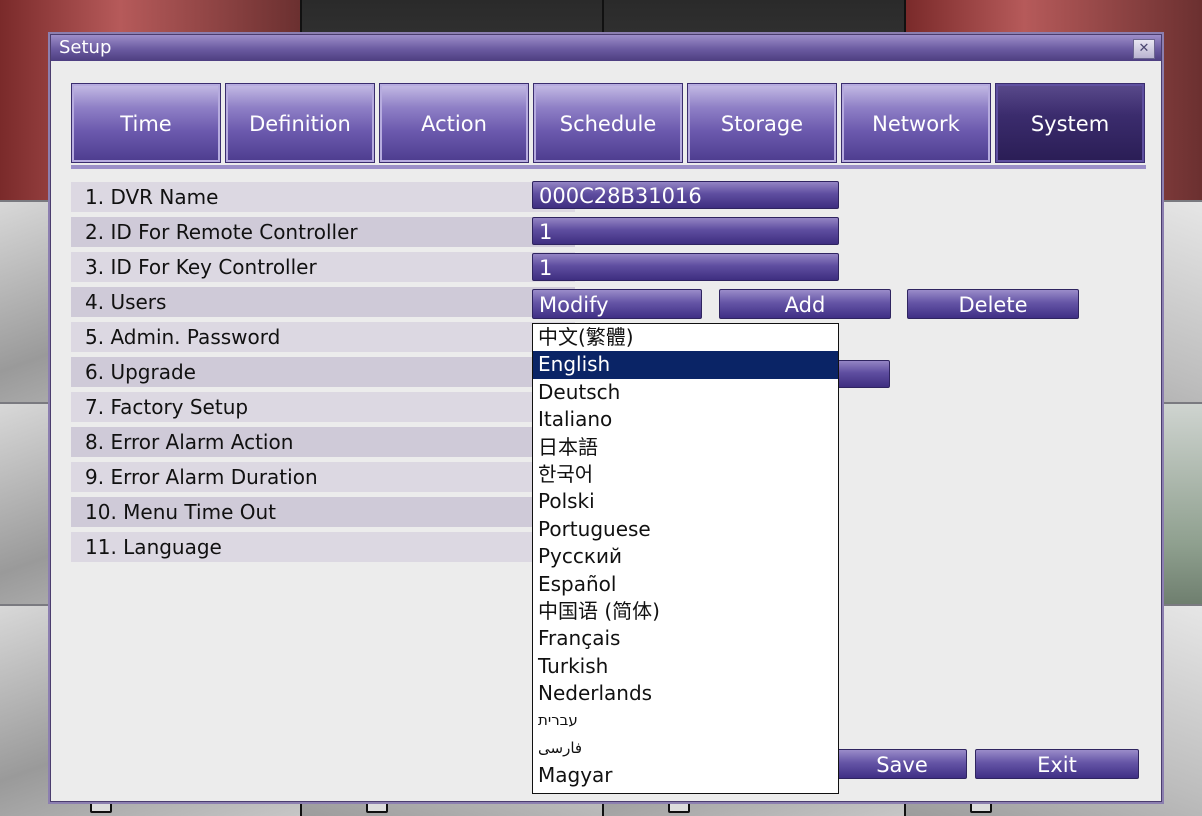  I want to click on setting-error-alarm-duration: 9. Error Alarm Duration, so click(323, 477).